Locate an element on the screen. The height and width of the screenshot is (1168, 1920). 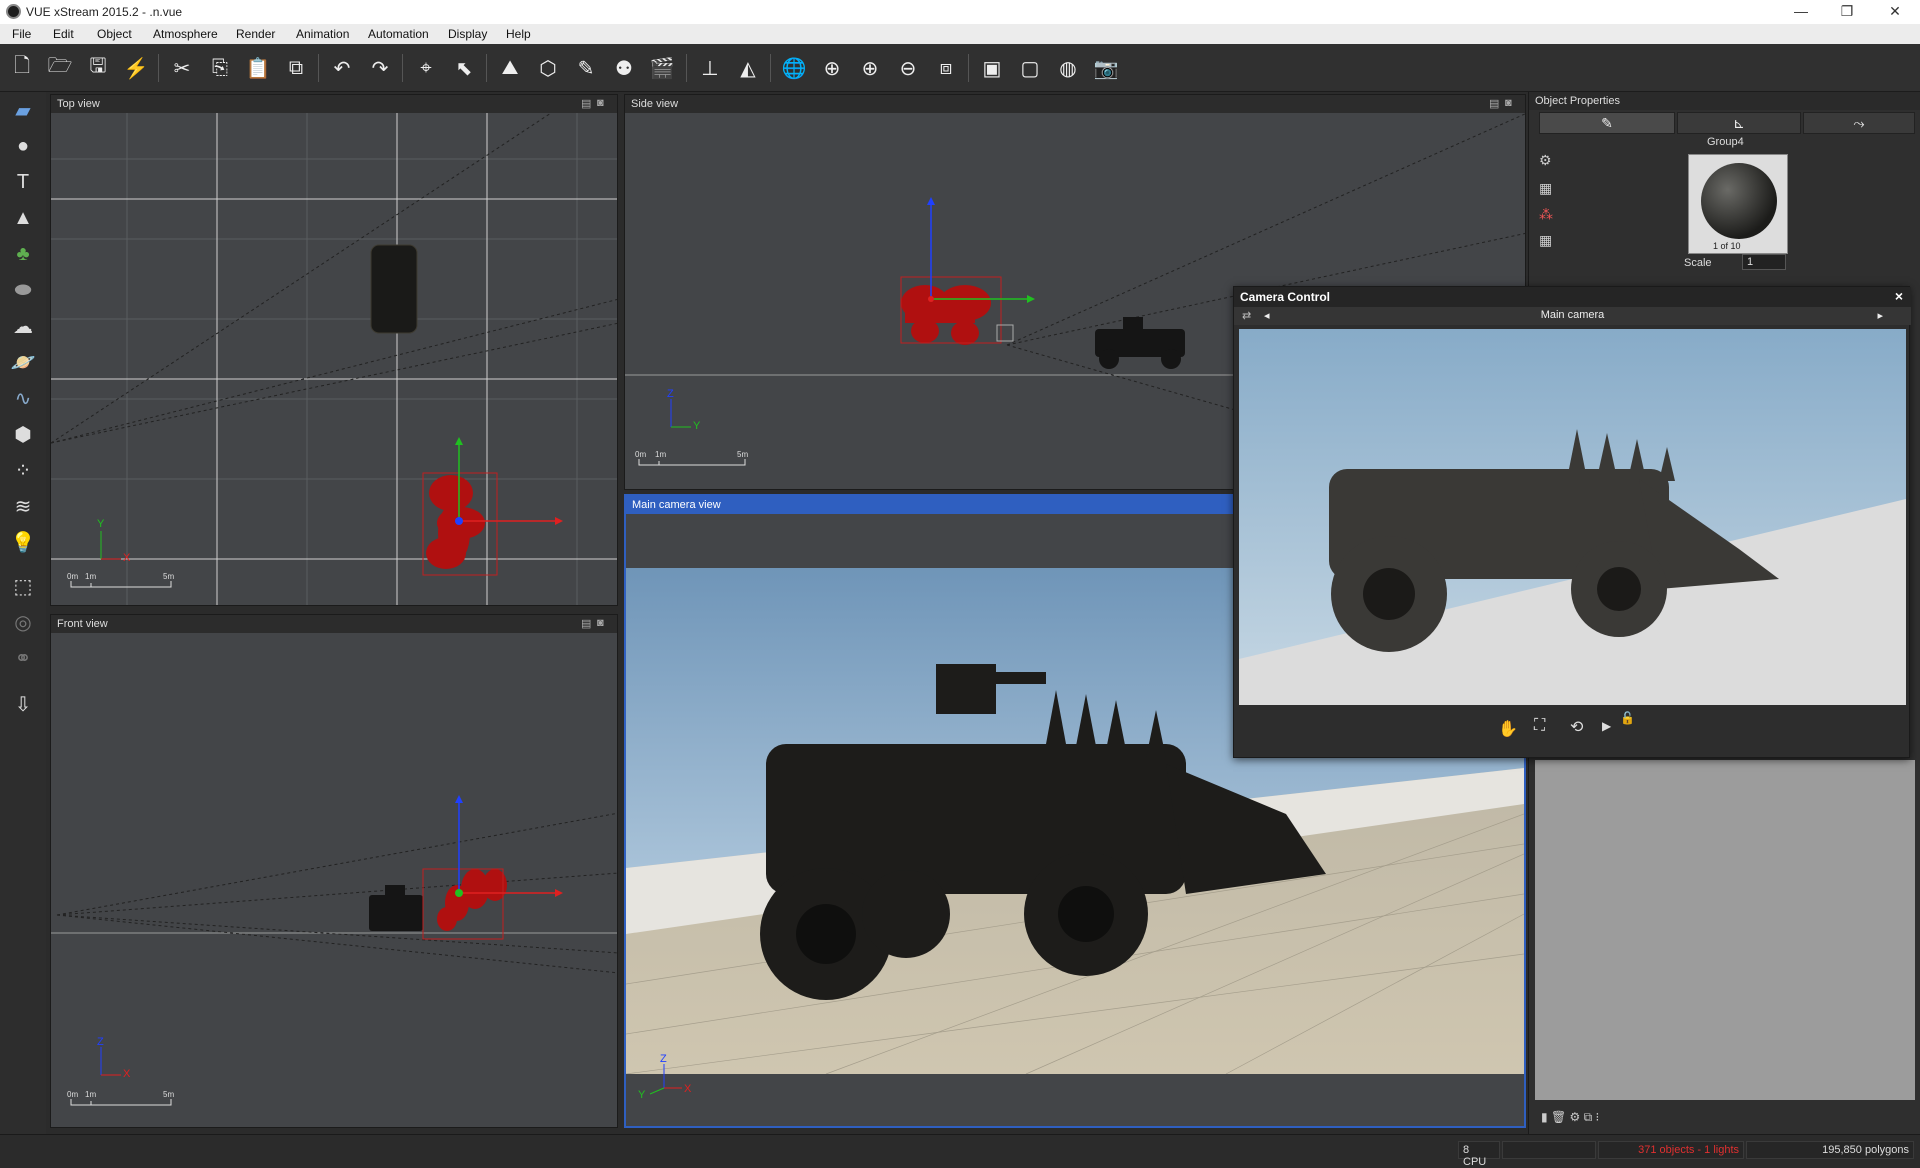
save-icon: 🖫 is located at coordinates (98, 68).